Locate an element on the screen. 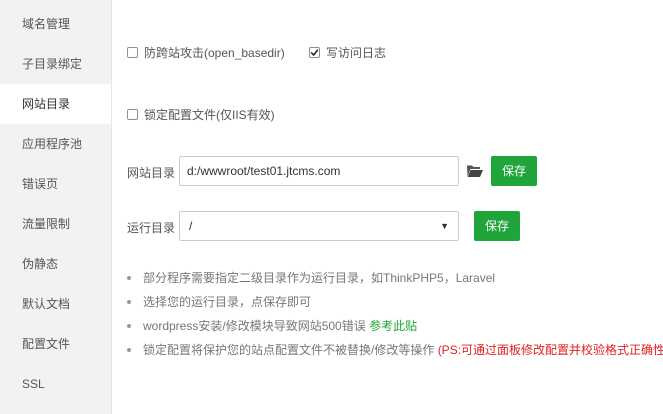 This screenshot has height=414, width=663. access-log-checkbox is located at coordinates (314, 52).